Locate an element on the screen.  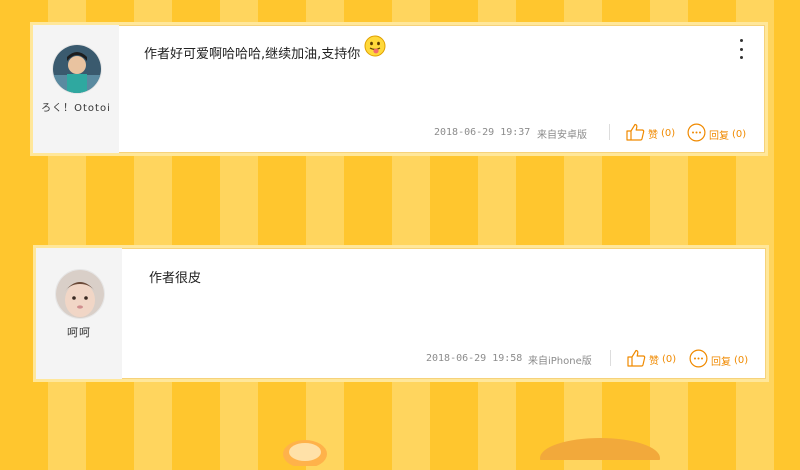
tongue-out-face-emoji-icon is located at coordinates (375, 46).